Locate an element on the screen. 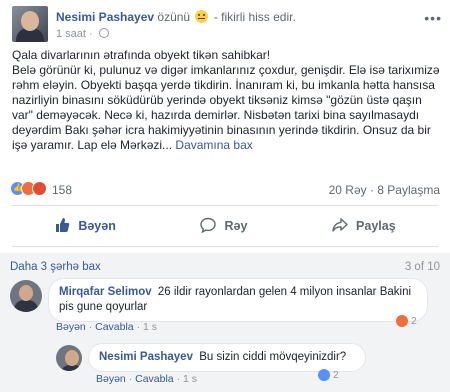 The image size is (450, 392). comment-button: Rəy is located at coordinates (223, 226).